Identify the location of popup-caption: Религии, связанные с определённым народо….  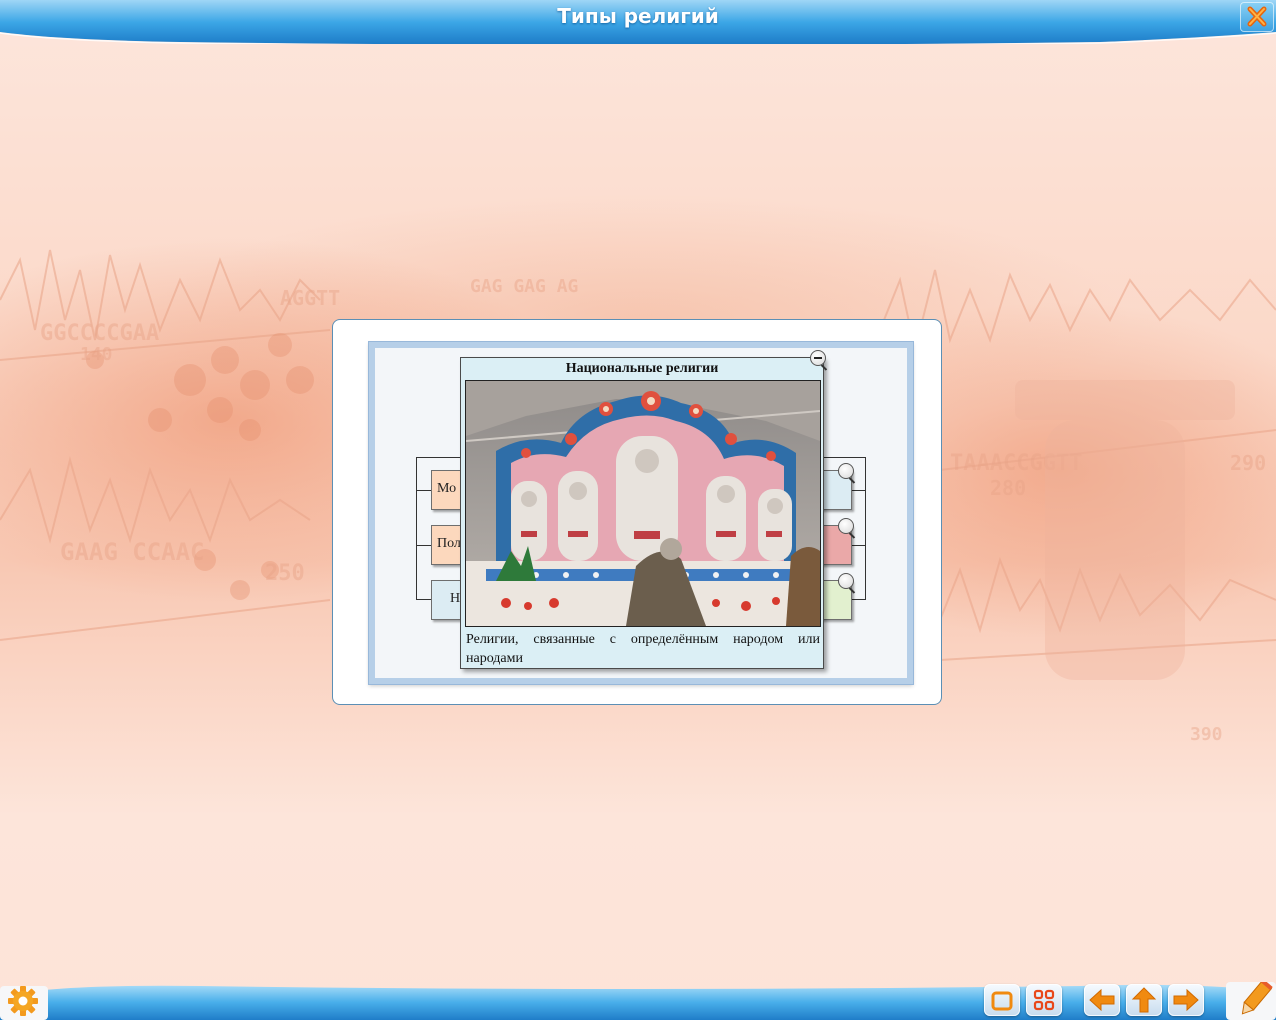
(643, 649).